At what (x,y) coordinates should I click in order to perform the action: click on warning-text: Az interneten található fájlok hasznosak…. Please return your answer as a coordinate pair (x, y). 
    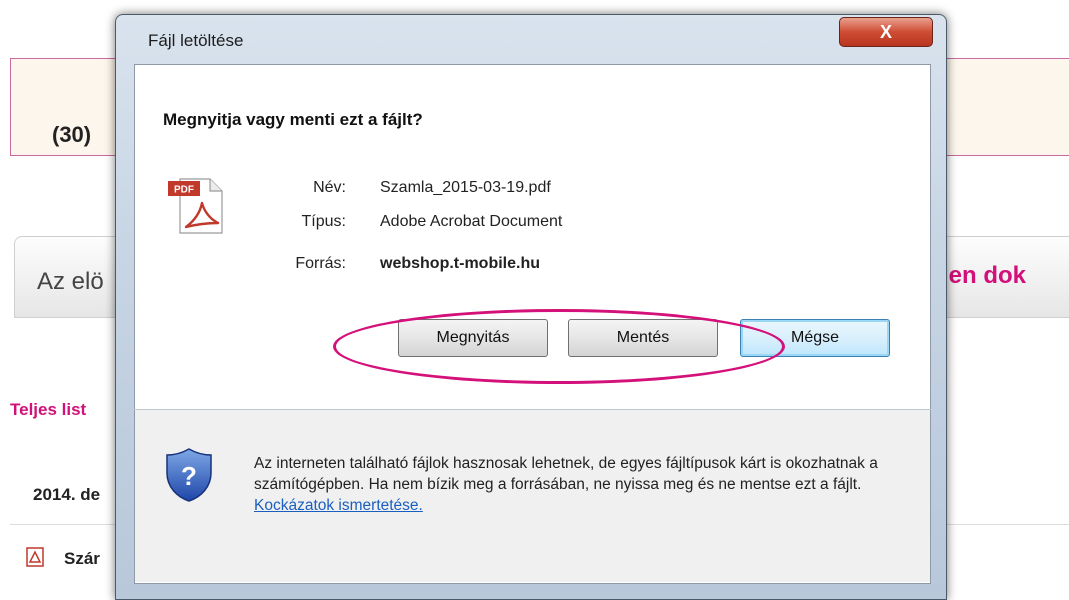
    Looking at the image, I should click on (574, 484).